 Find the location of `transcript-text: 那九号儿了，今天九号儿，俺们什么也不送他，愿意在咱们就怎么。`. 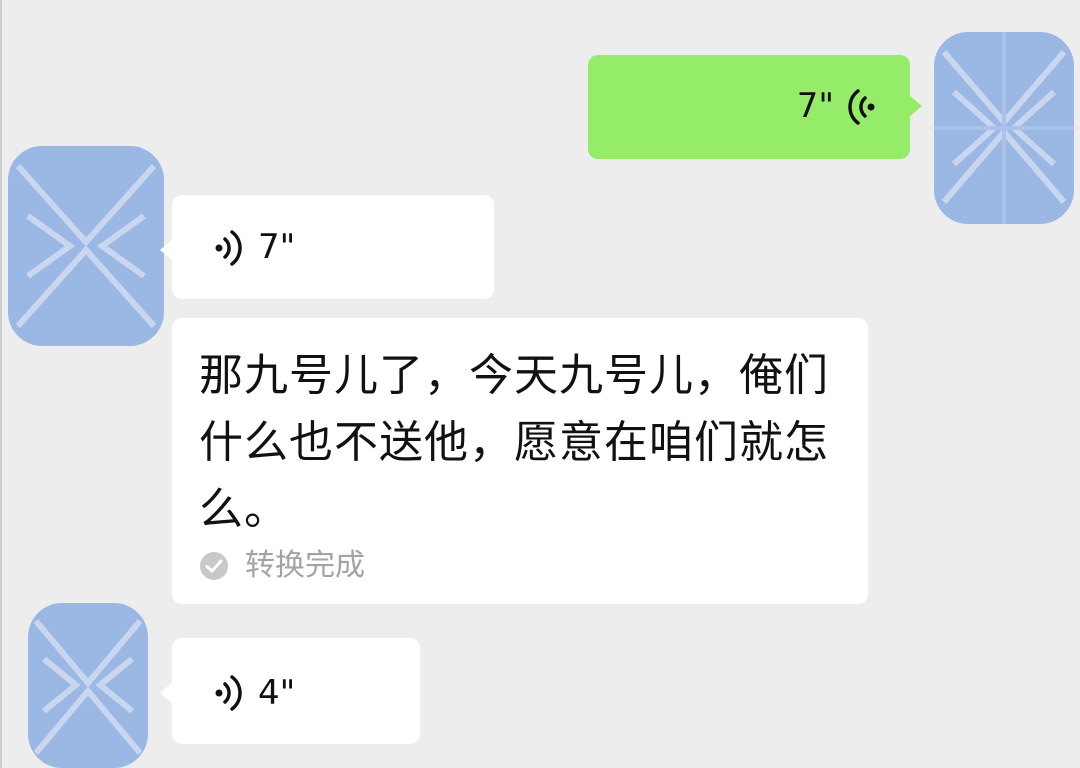

transcript-text: 那九号儿了，今天九号儿，俺们什么也不送他，愿意在咱们就怎么。 is located at coordinates (514, 442).